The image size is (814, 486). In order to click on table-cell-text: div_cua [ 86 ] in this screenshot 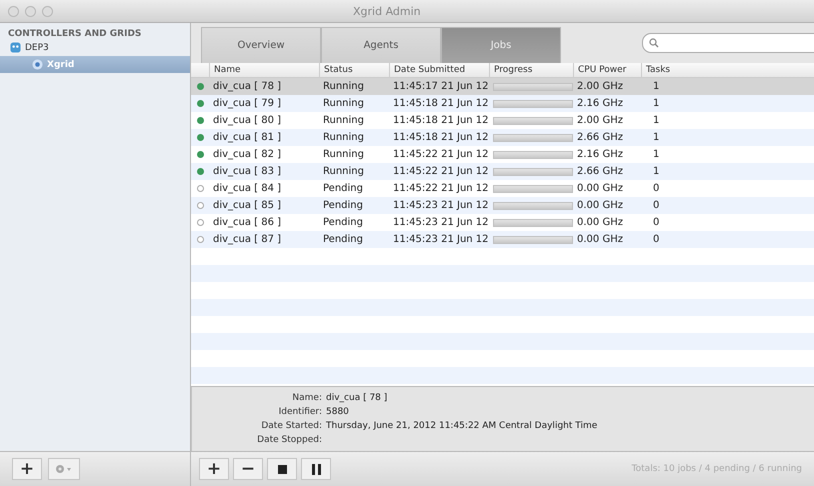, I will do `click(247, 222)`.